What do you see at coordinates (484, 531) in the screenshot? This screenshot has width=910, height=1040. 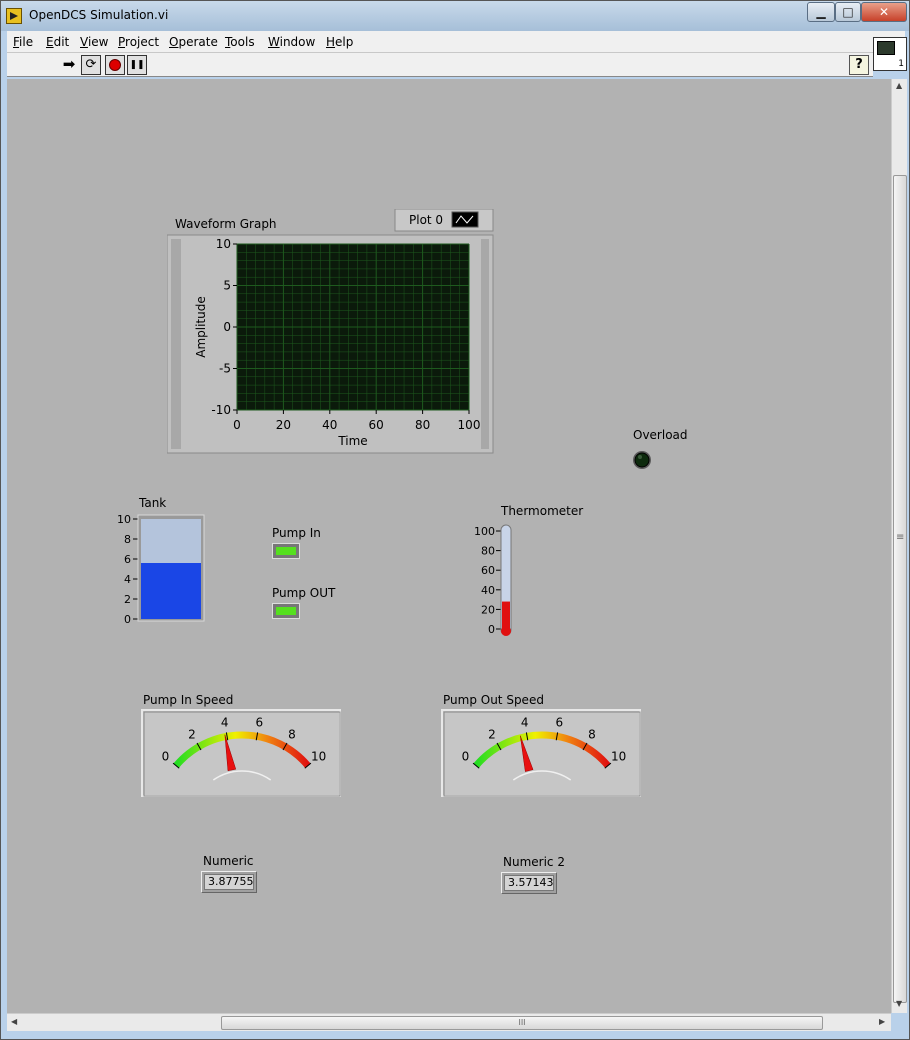 I see `thermometer-tick-label: 100` at bounding box center [484, 531].